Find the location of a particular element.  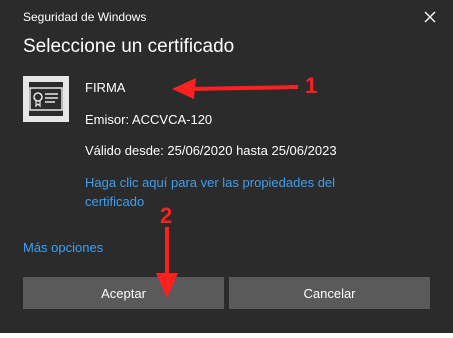

more-options-link: Más opciones is located at coordinates (63, 247).